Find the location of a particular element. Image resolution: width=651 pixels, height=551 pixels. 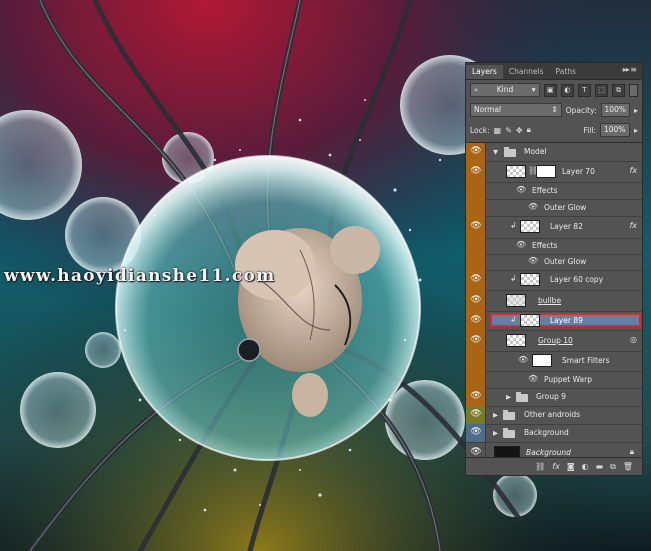

lock-all-icon: 🔒︎ is located at coordinates (529, 130).